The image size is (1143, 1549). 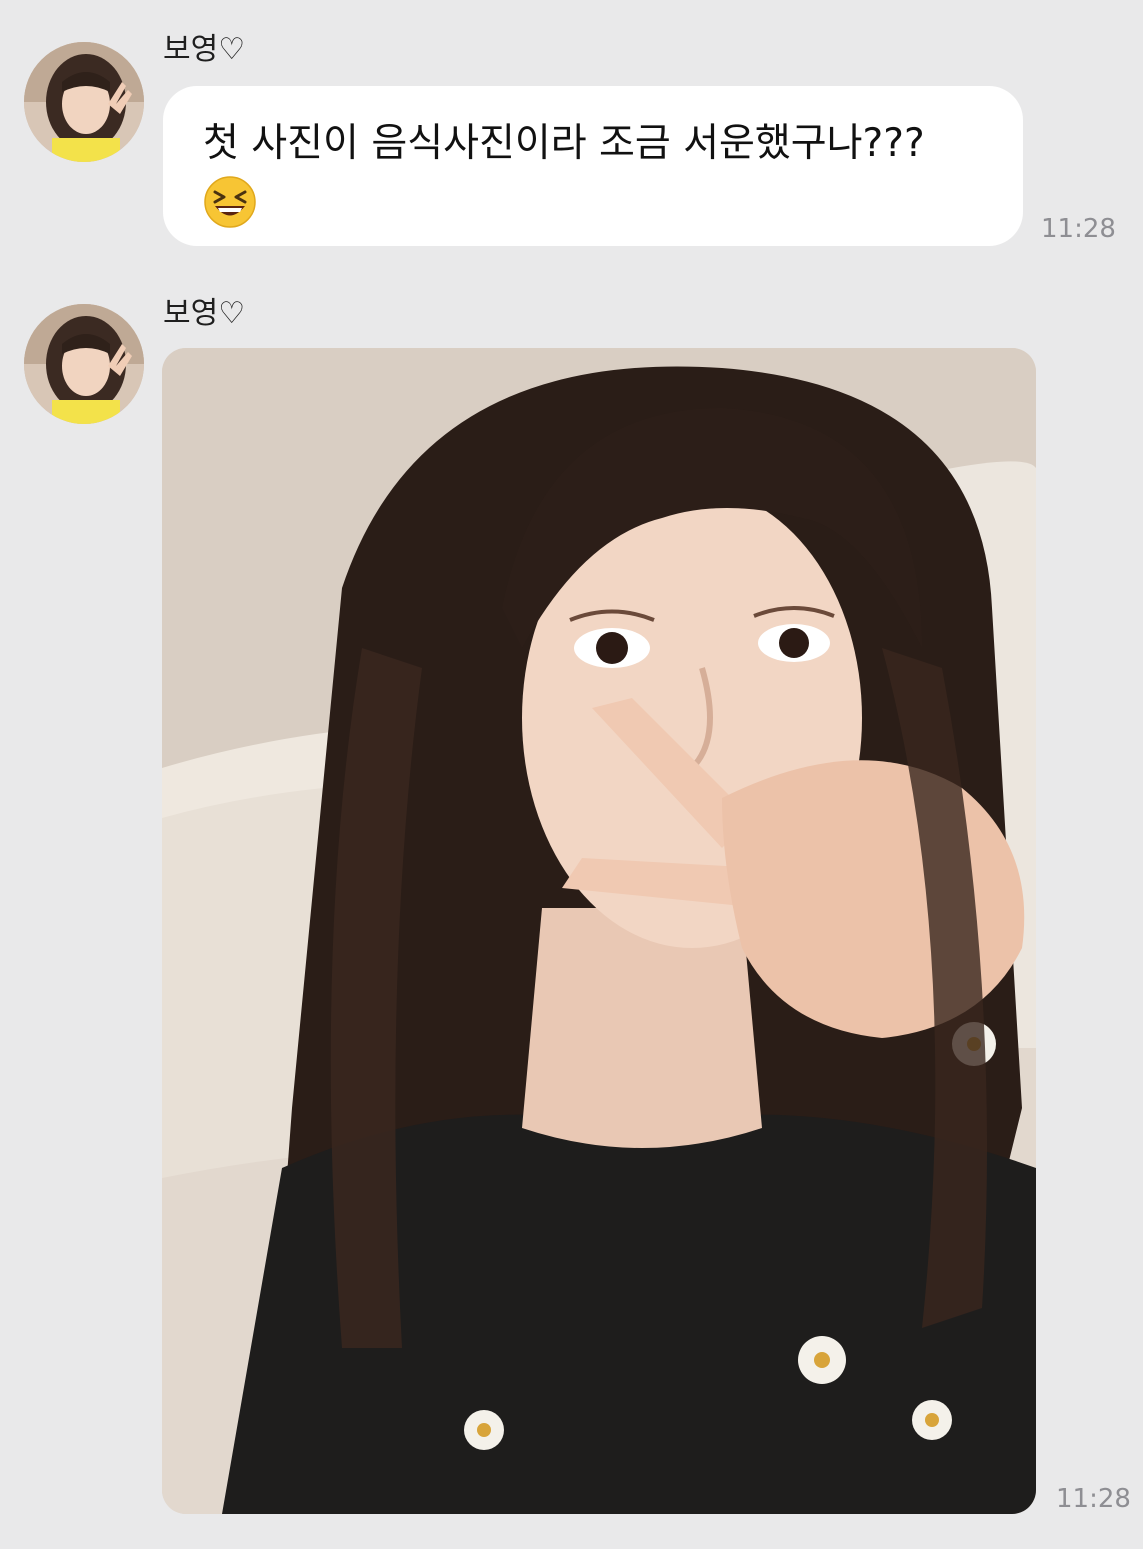 I want to click on laughing-squint-emoji-icon, so click(x=230, y=202).